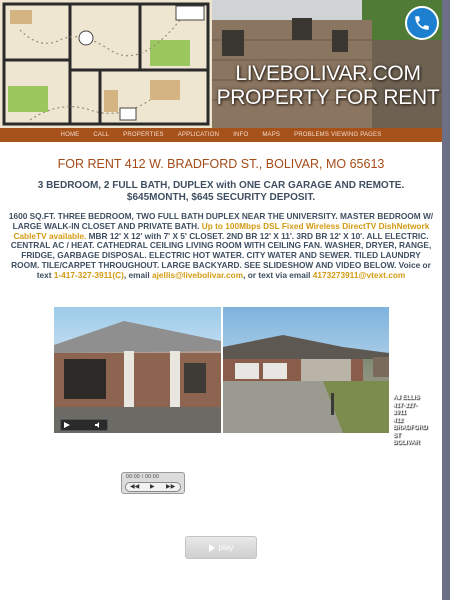 This screenshot has height=600, width=450. I want to click on site-subtitle: PROPERTY FOR RENT, so click(328, 97).